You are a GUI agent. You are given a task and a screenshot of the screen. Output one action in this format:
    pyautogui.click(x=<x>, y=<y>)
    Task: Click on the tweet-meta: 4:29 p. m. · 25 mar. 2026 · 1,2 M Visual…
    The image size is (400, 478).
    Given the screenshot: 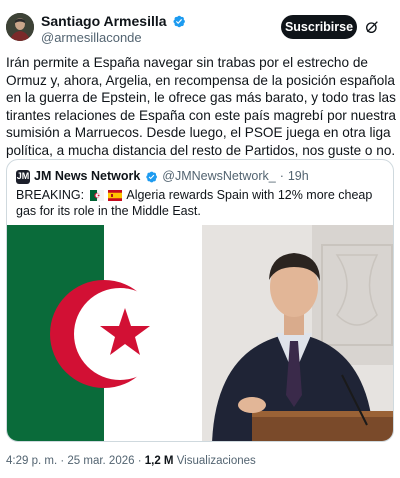 What is the action you would take?
    pyautogui.click(x=131, y=461)
    